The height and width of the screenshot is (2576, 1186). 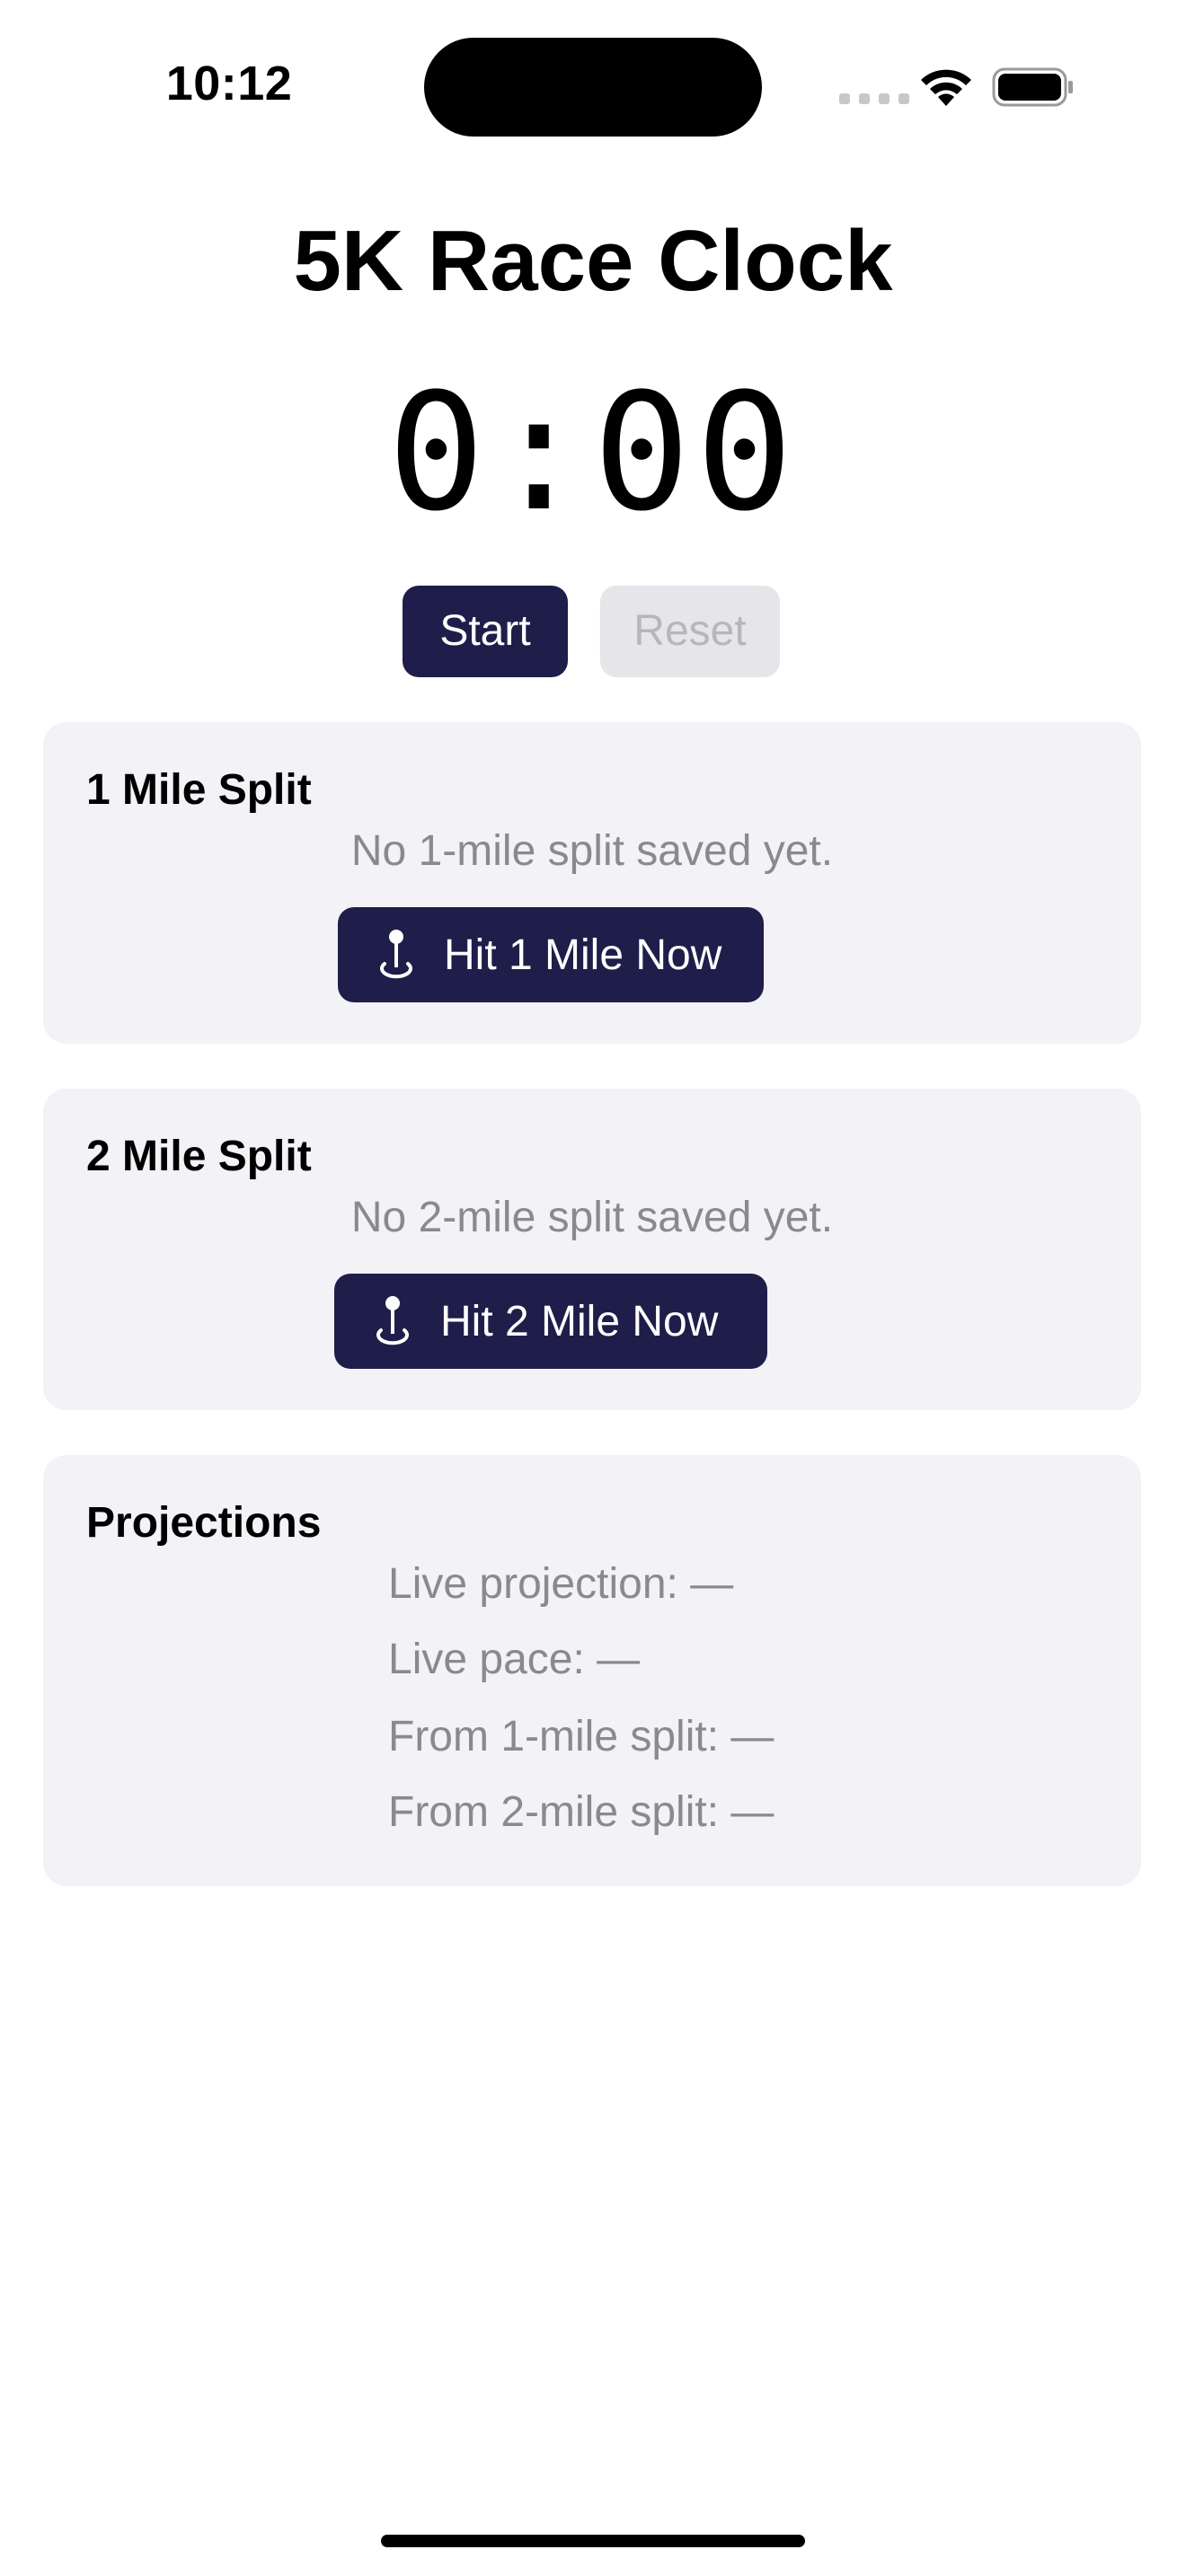 What do you see at coordinates (485, 631) in the screenshot?
I see `start-button: Start` at bounding box center [485, 631].